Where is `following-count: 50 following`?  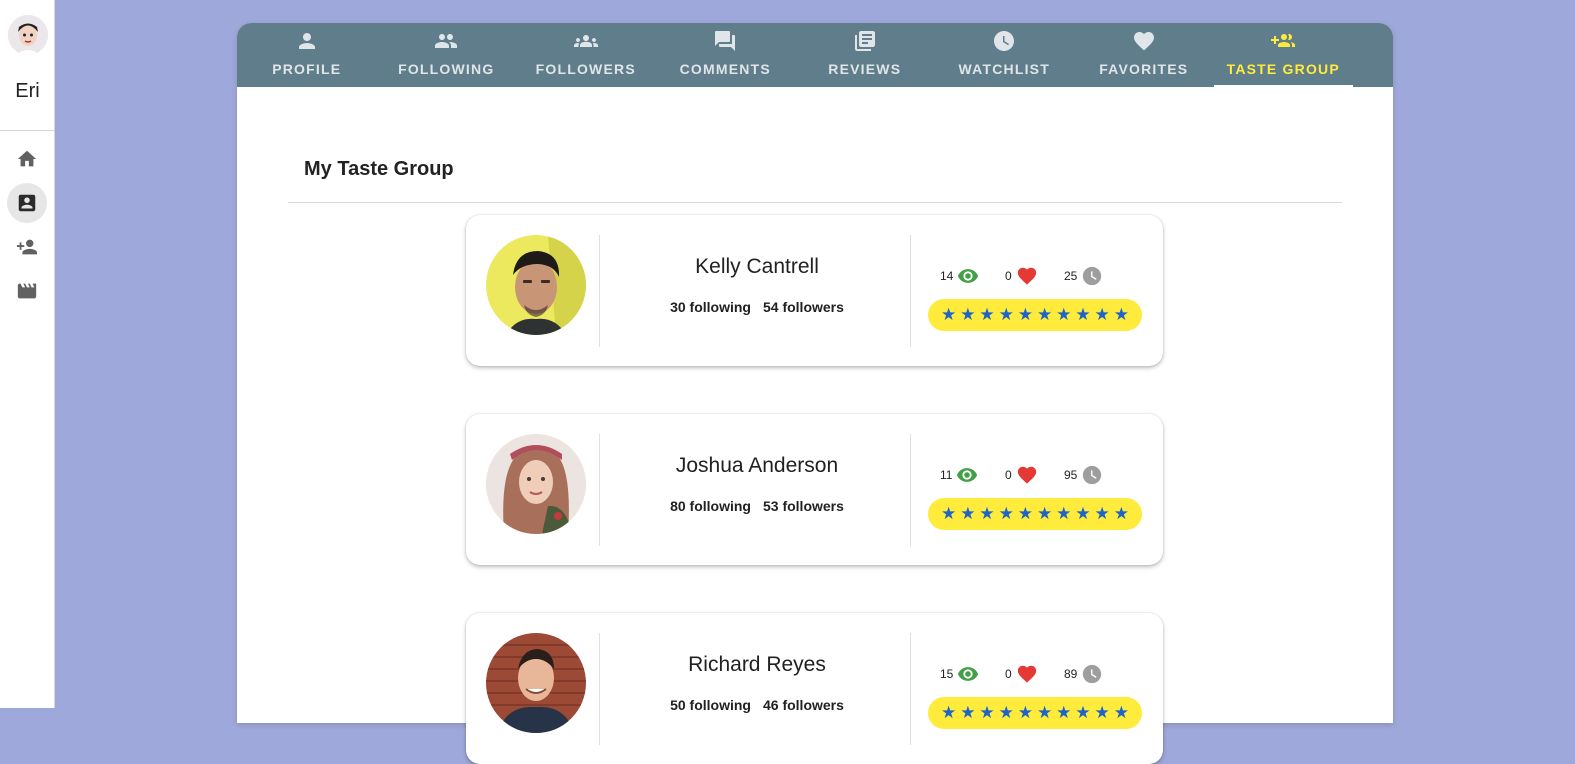
following-count: 50 following is located at coordinates (710, 705).